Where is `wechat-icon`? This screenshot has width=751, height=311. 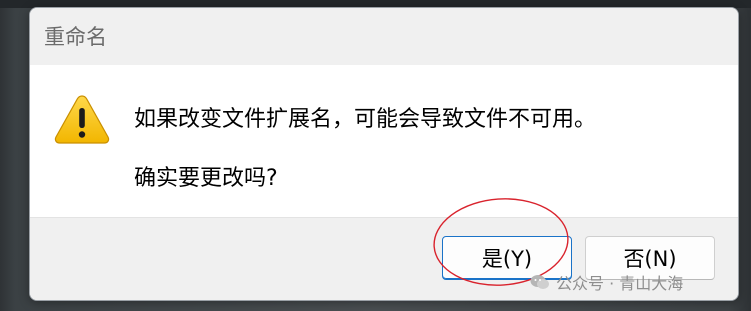 wechat-icon is located at coordinates (539, 282).